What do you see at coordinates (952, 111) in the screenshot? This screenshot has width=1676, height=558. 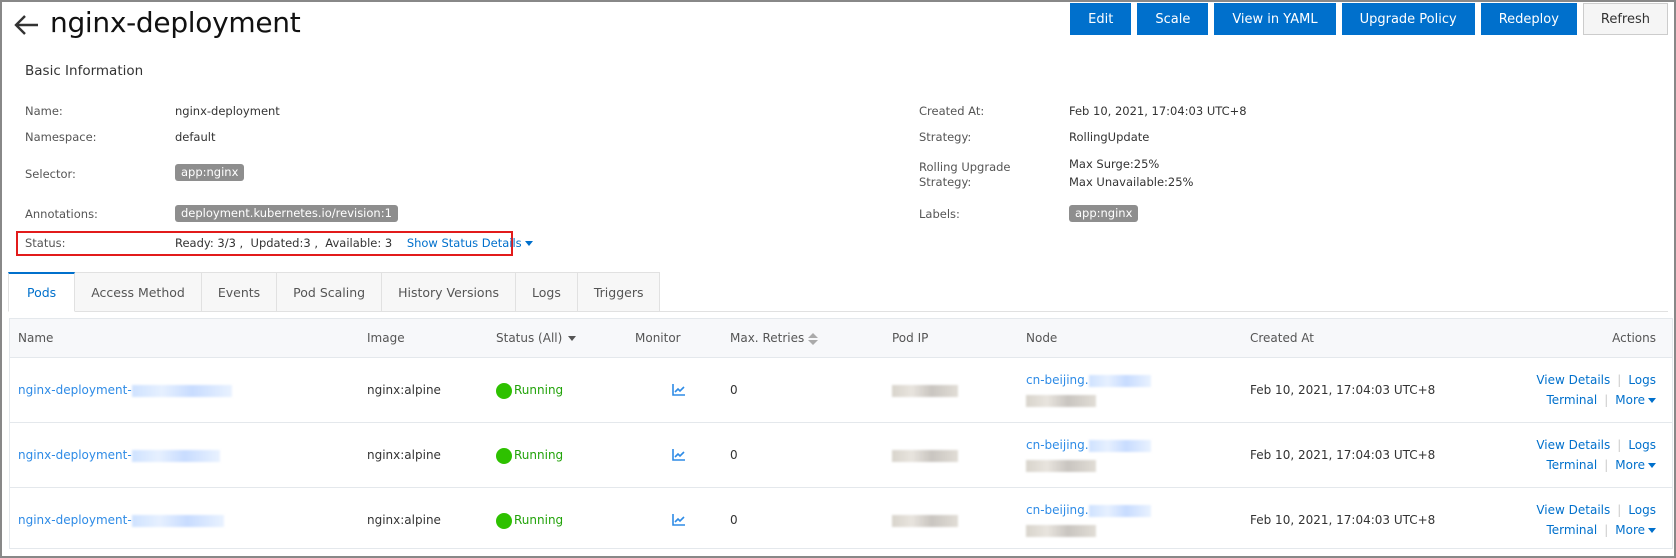 I see `created-at-label: Created At:` at bounding box center [952, 111].